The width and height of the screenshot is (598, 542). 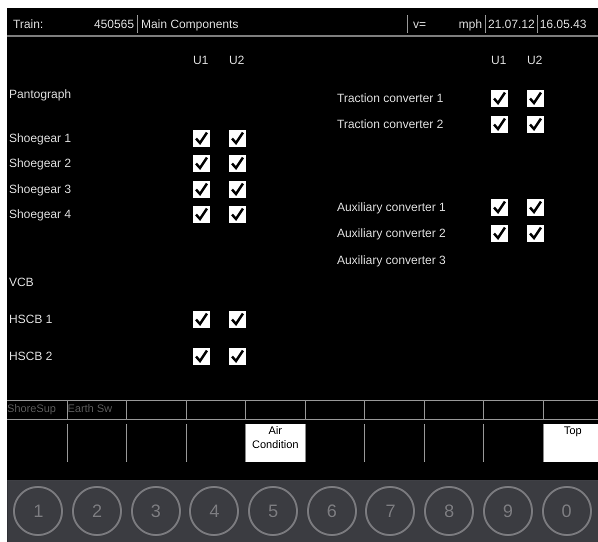 What do you see at coordinates (97, 511) in the screenshot?
I see `keypad-key: 2` at bounding box center [97, 511].